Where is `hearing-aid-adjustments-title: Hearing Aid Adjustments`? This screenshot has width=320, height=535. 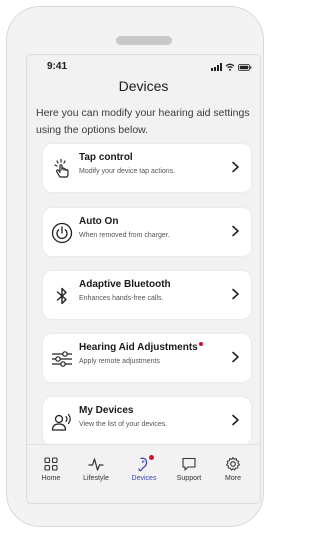
hearing-aid-adjustments-title: Hearing Aid Adjustments is located at coordinates (141, 347).